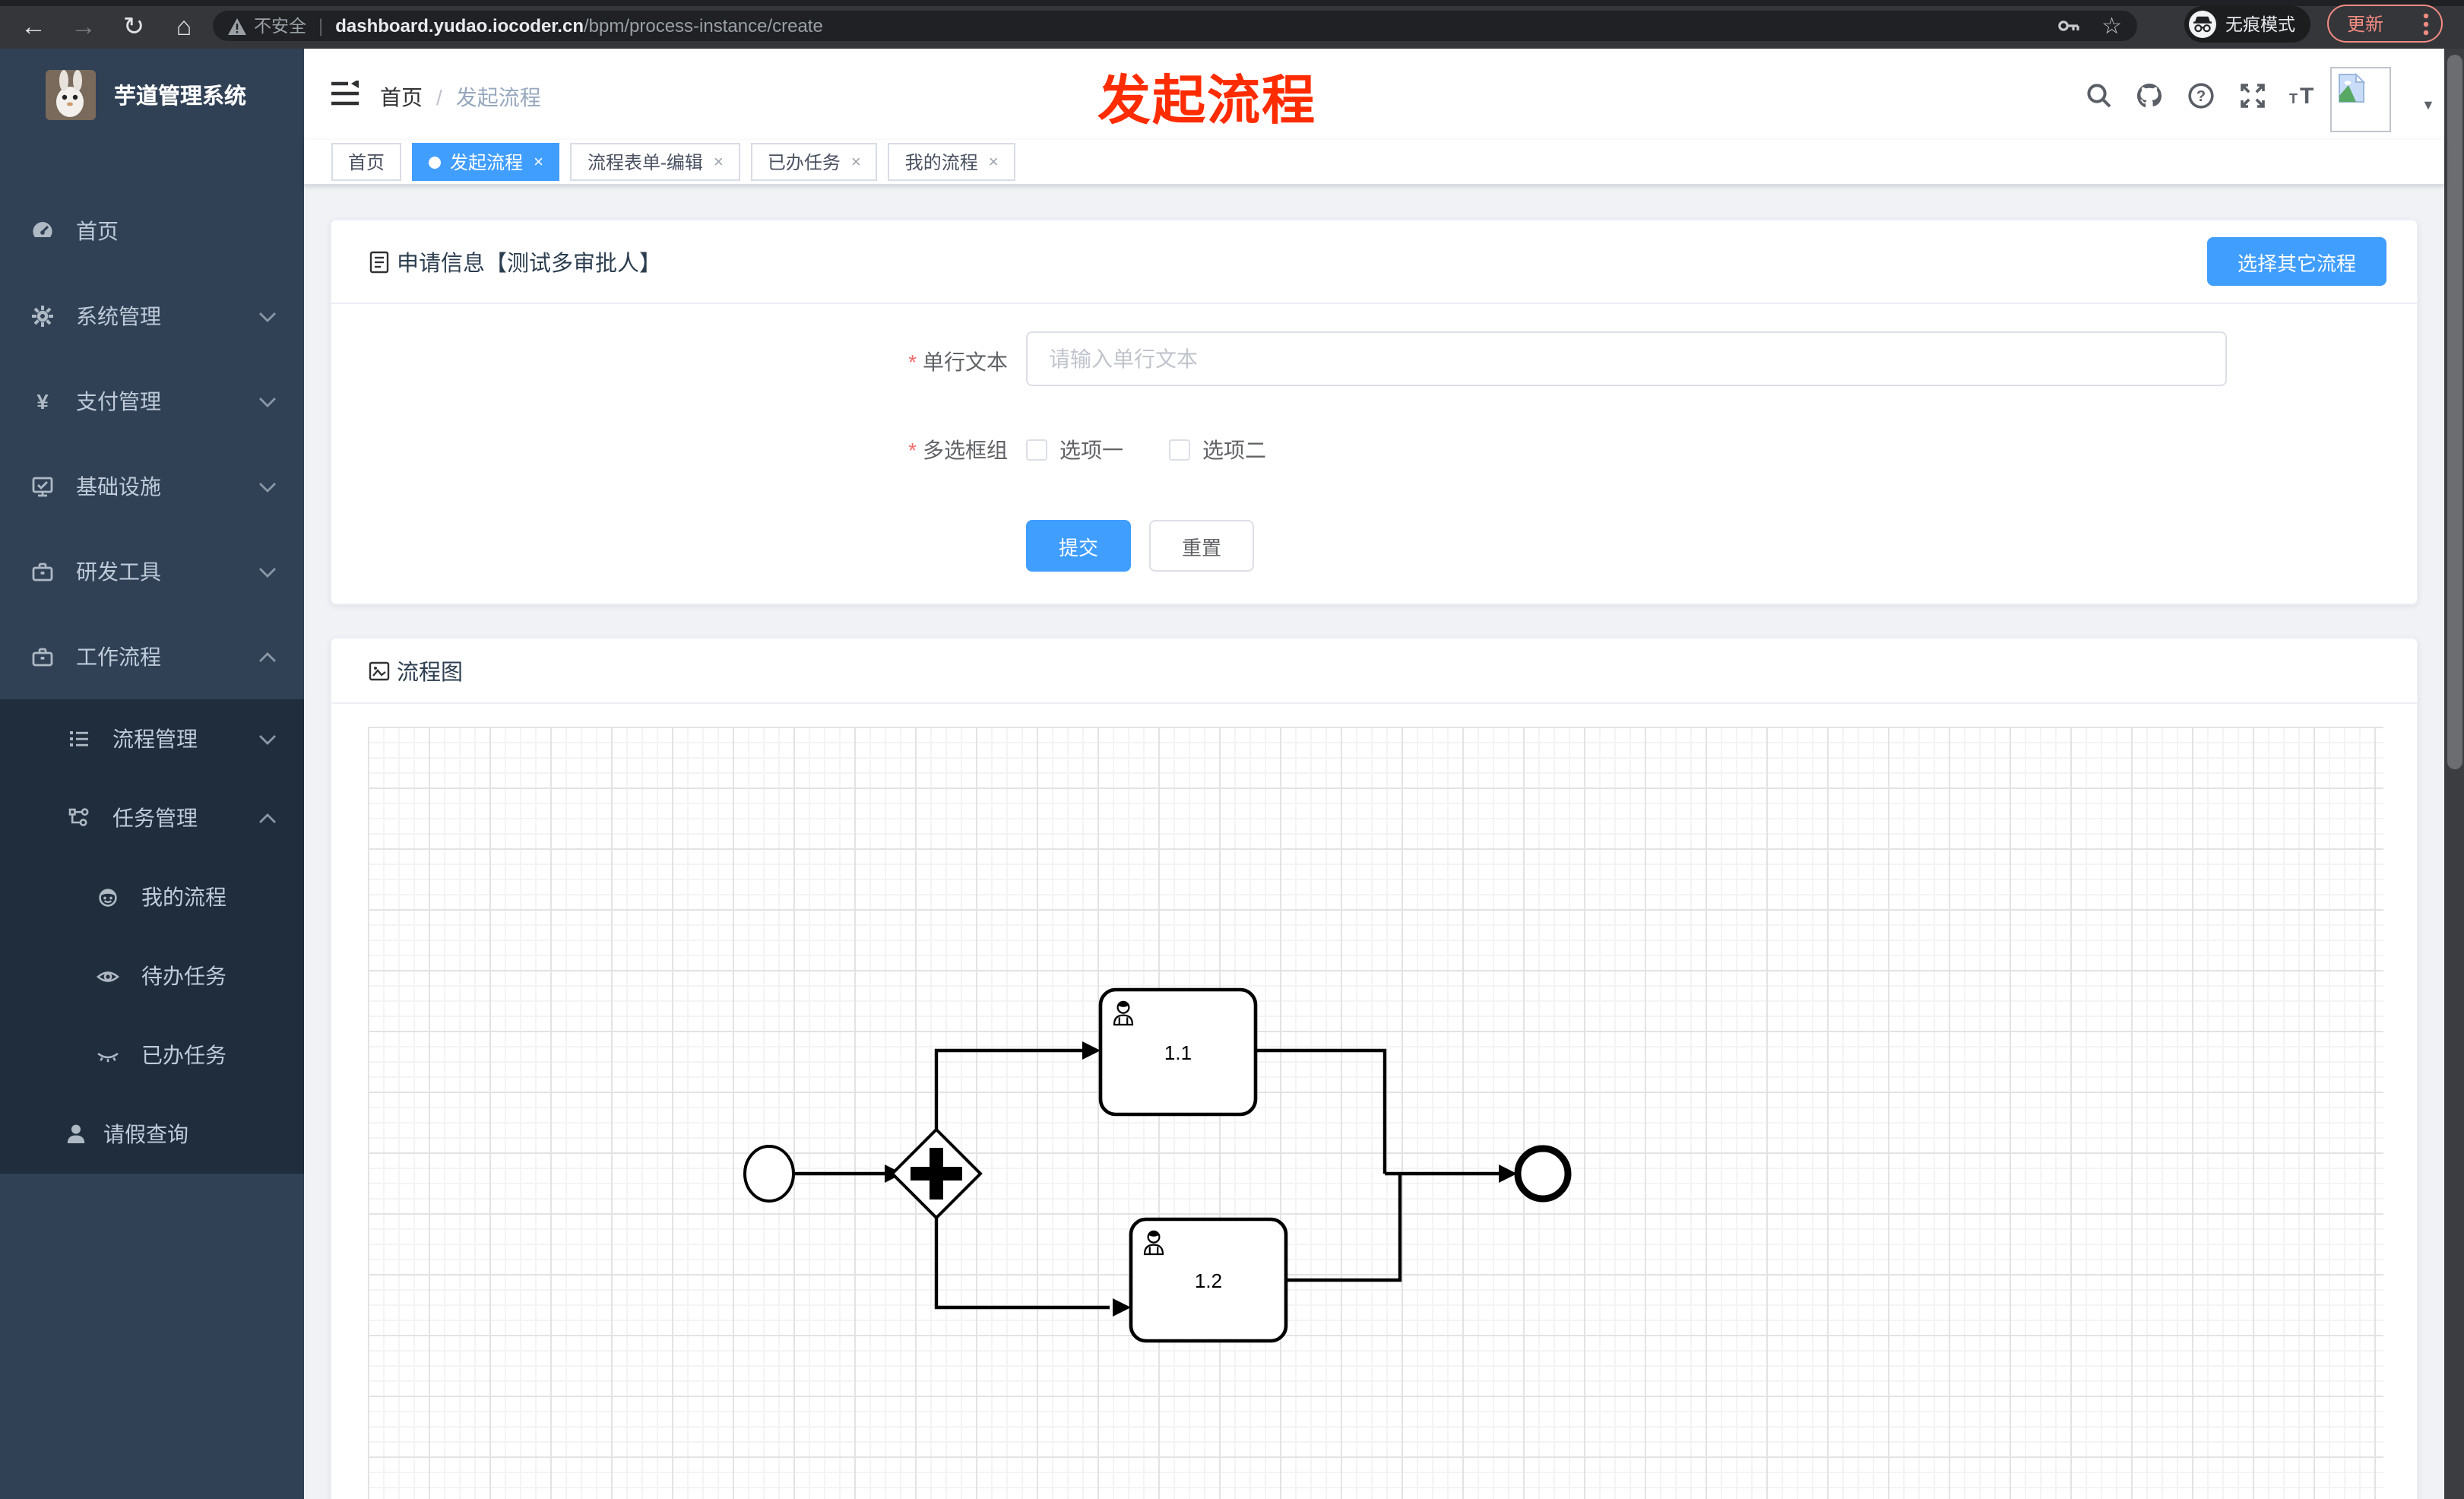 The image size is (2464, 1499). What do you see at coordinates (118, 487) in the screenshot?
I see `sidebar-item-label: 基础设施` at bounding box center [118, 487].